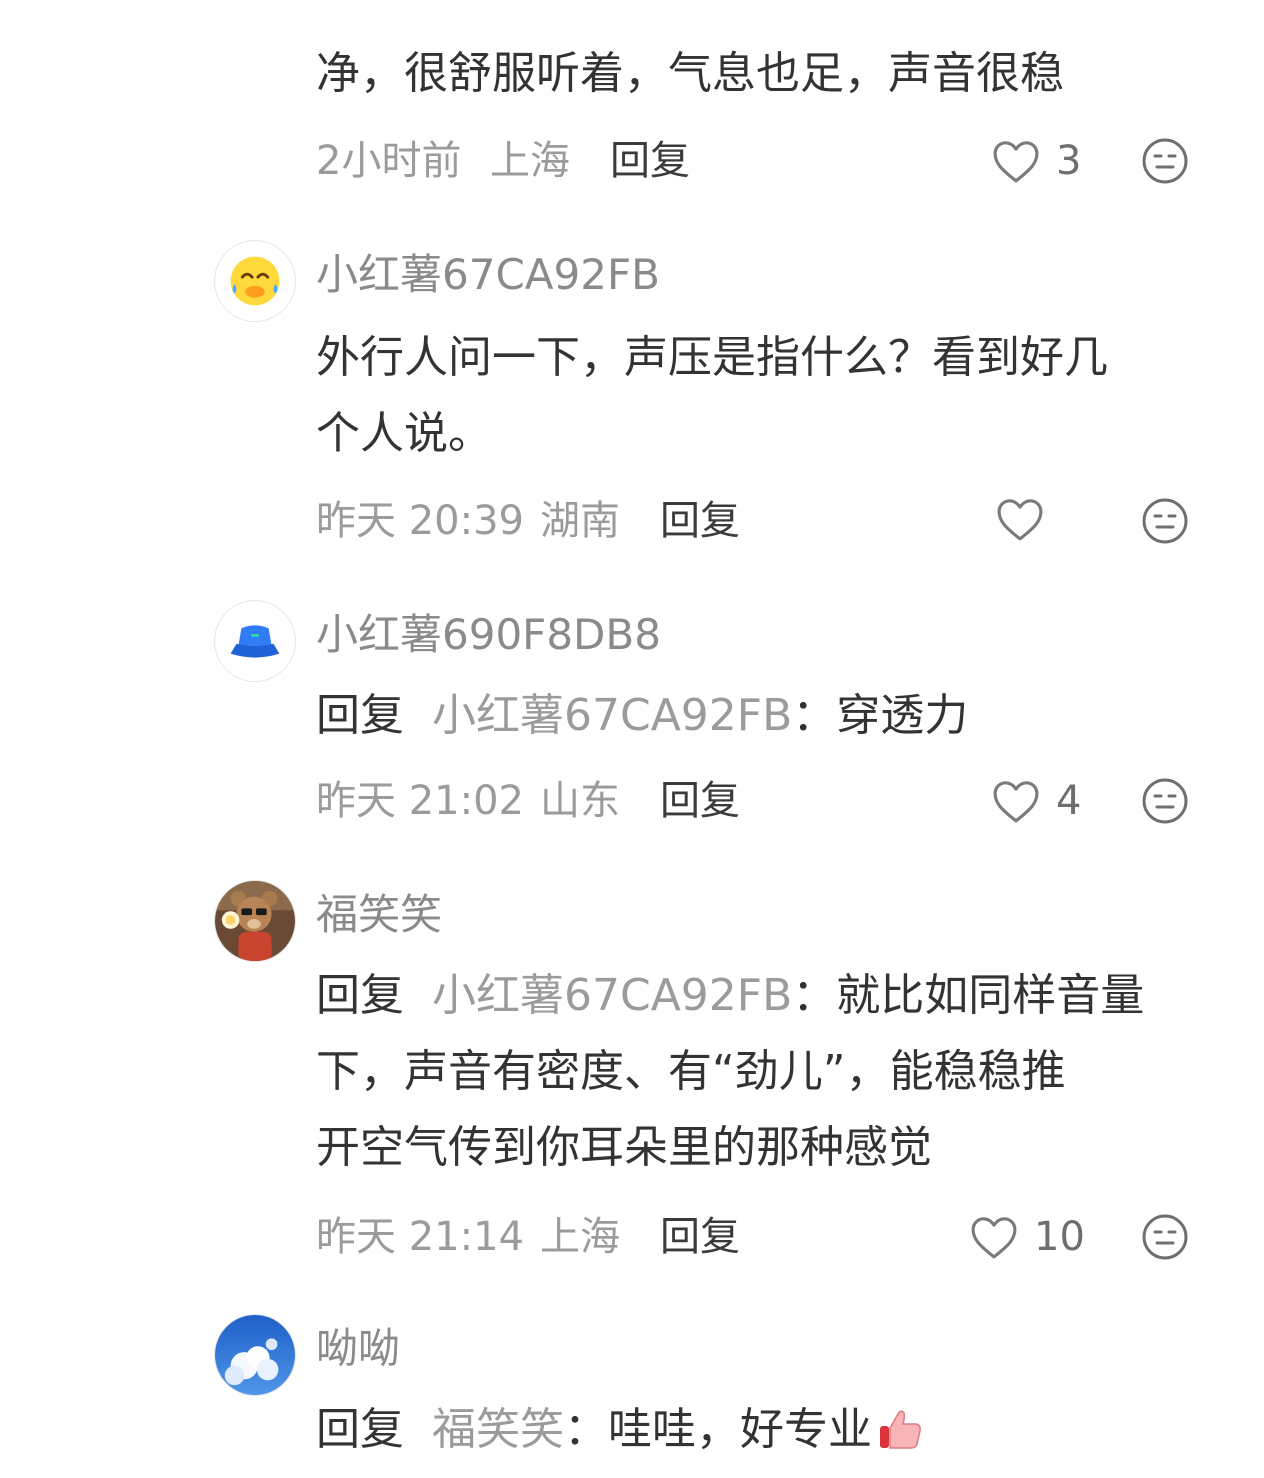  I want to click on comment-text-line: 下，声音有密度、有“劲儿”，能稳稳推, so click(691, 1071).